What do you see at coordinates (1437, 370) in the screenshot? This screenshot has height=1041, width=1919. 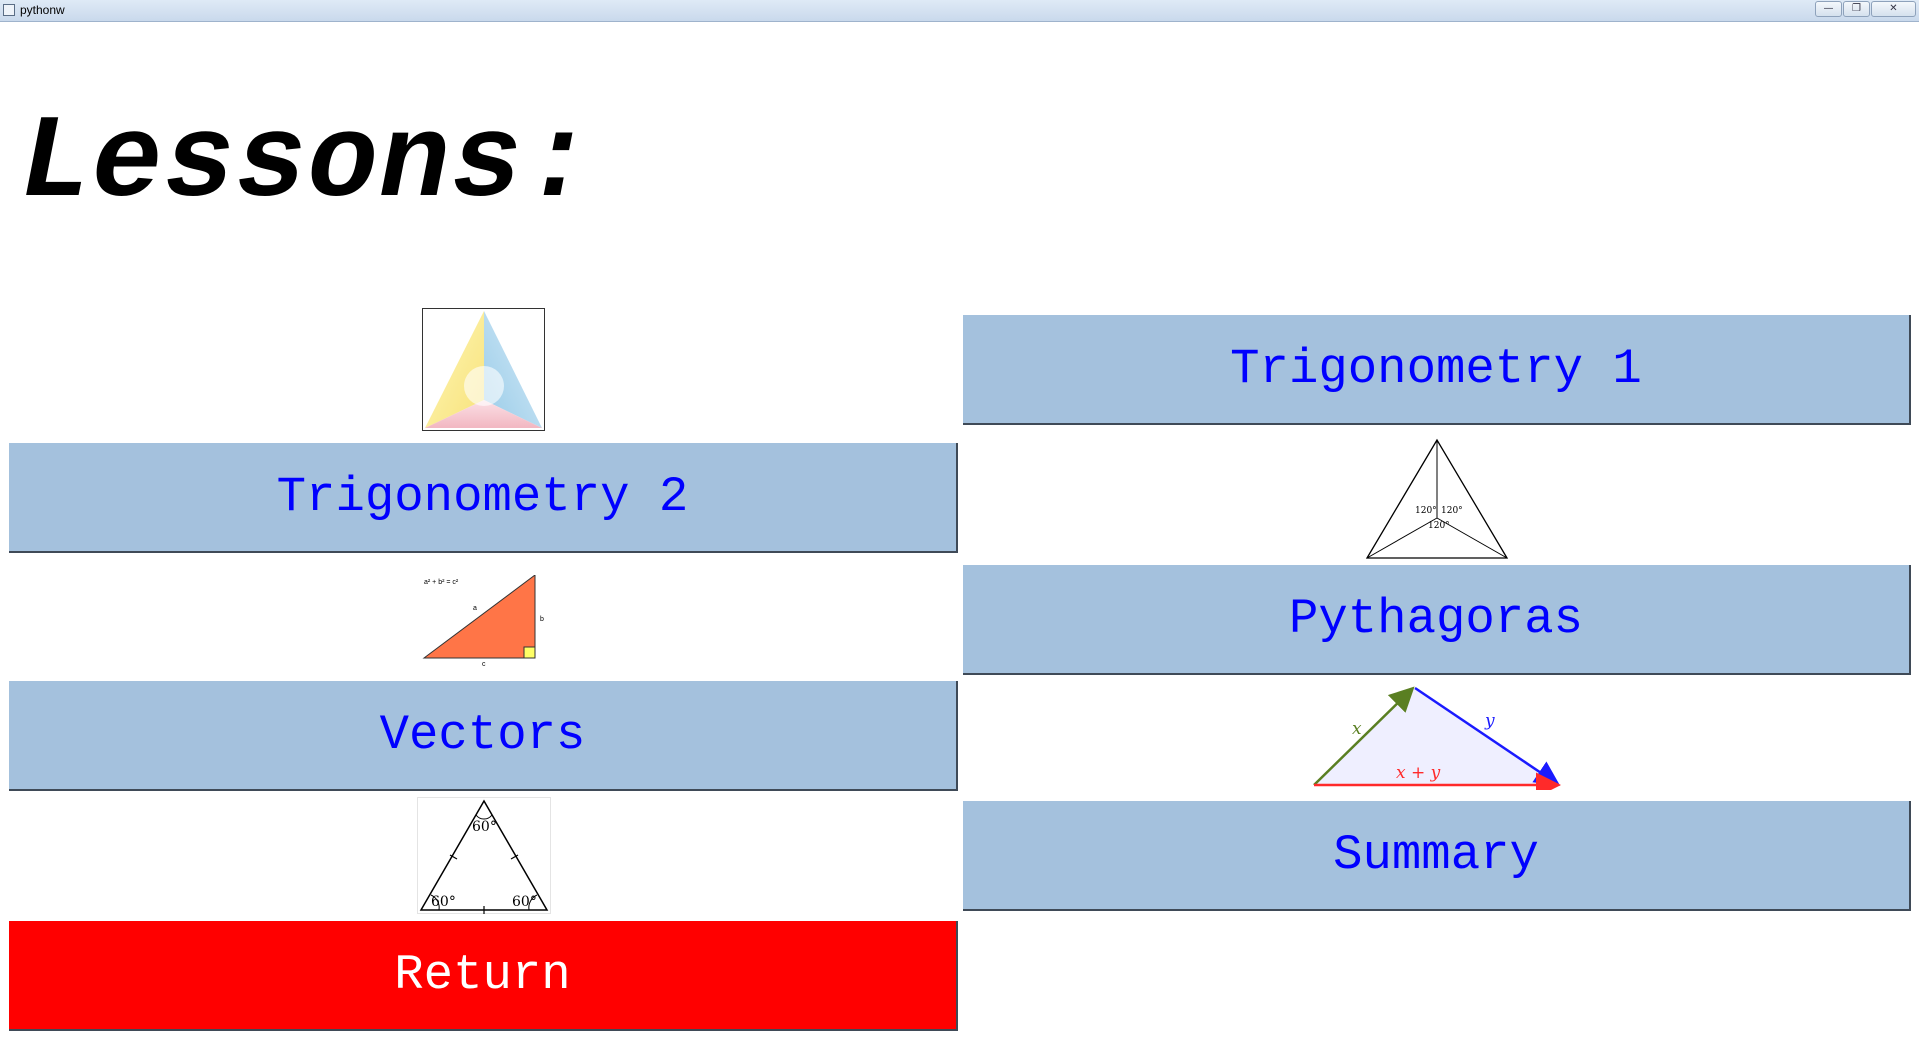 I see `trigonometry-1-button: Trigonometry 1` at bounding box center [1437, 370].